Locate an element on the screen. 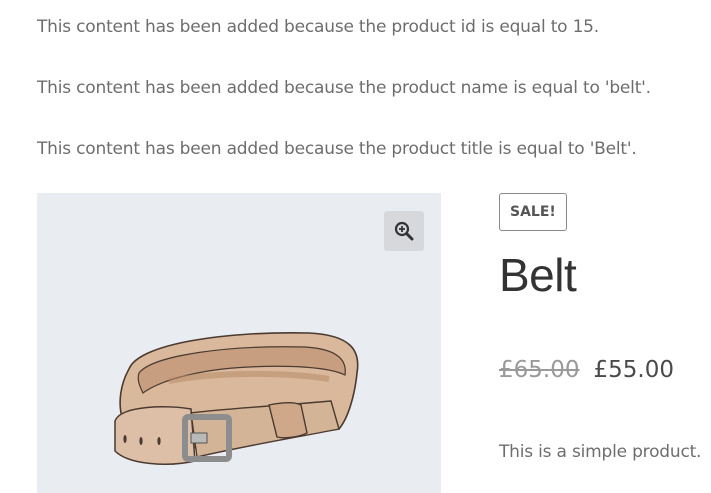 The height and width of the screenshot is (493, 711). sale-badge: SALE! is located at coordinates (533, 212).